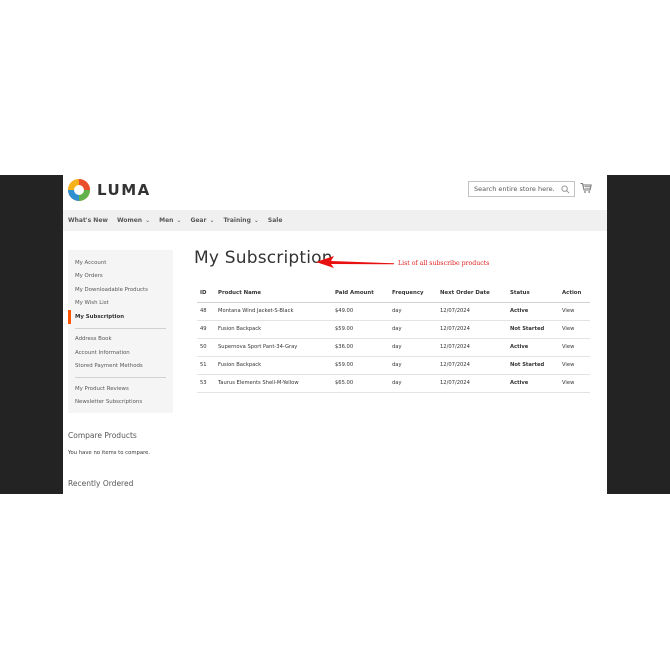  Describe the element at coordinates (120, 353) in the screenshot. I see `account-link-account-information: Account Information` at that location.